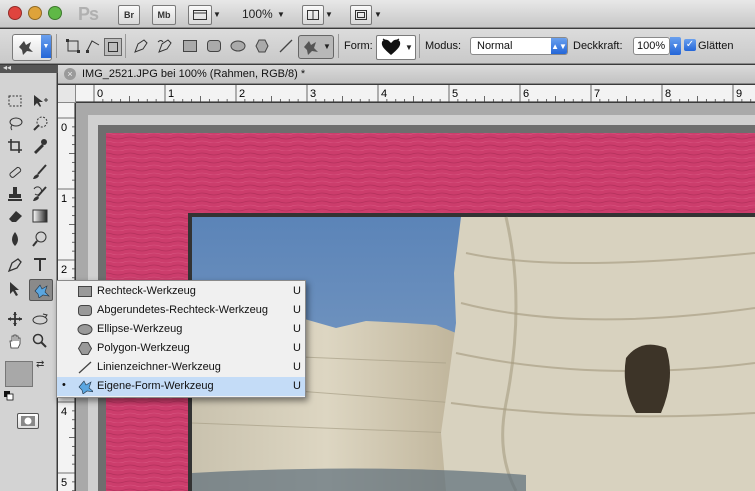 This screenshot has height=491, width=755. Describe the element at coordinates (15, 194) in the screenshot. I see `clone-stamp-icon` at that location.